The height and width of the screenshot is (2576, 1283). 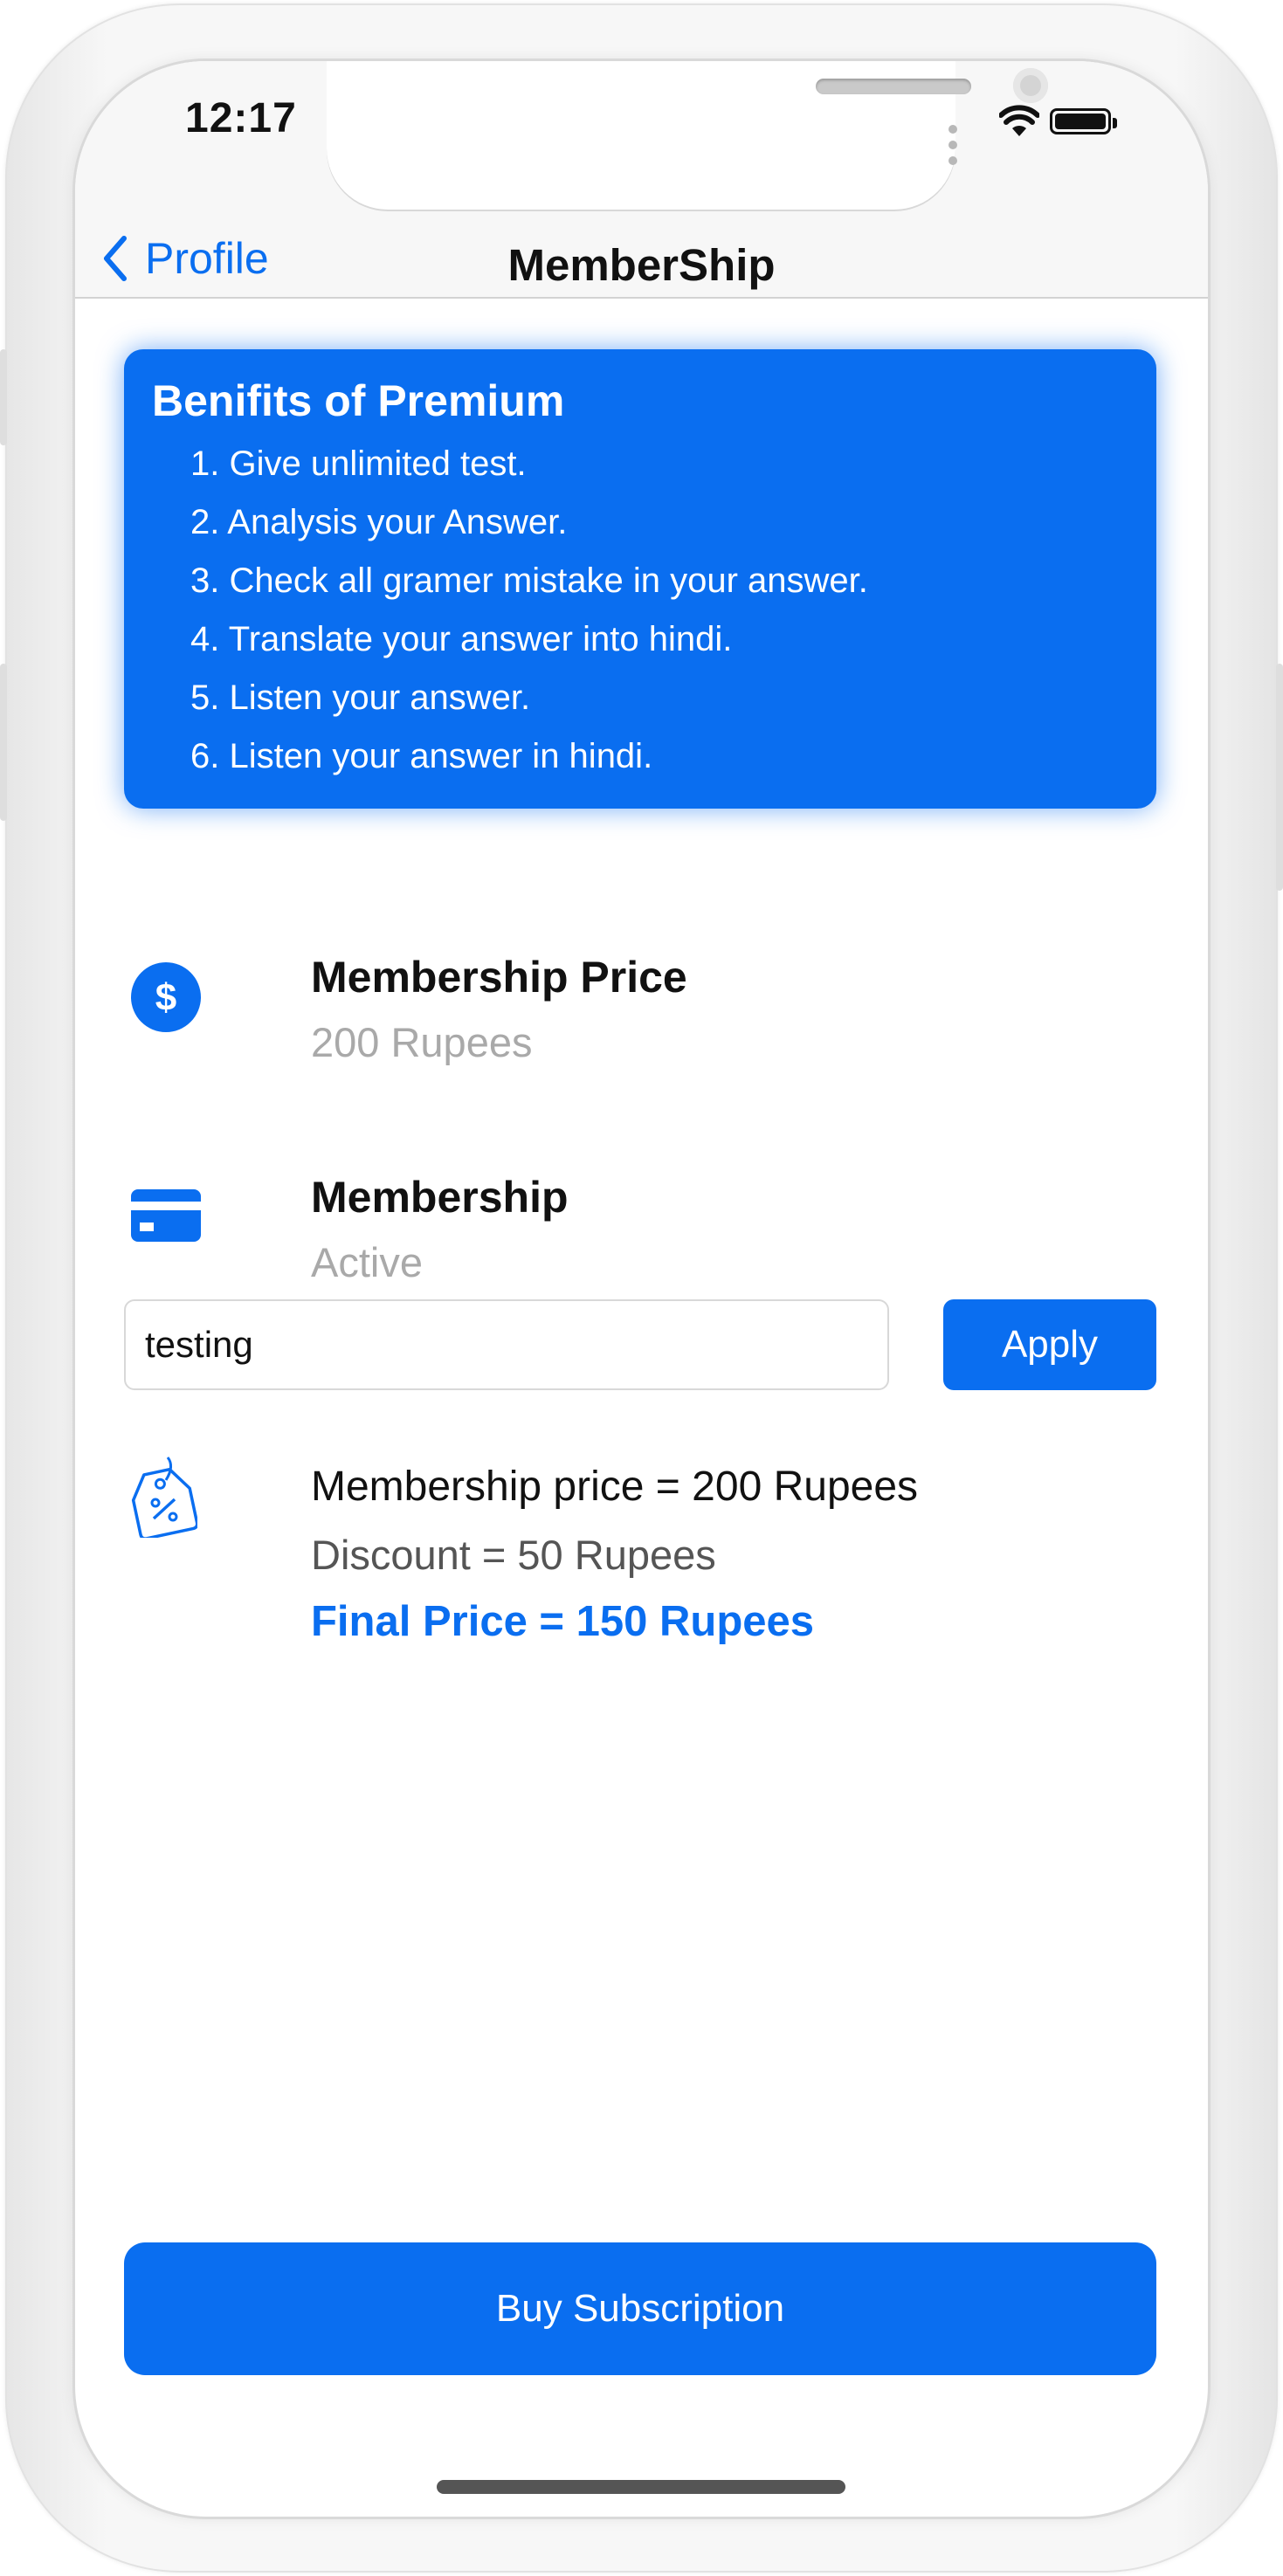 I want to click on status-time: 12:17, so click(x=241, y=118).